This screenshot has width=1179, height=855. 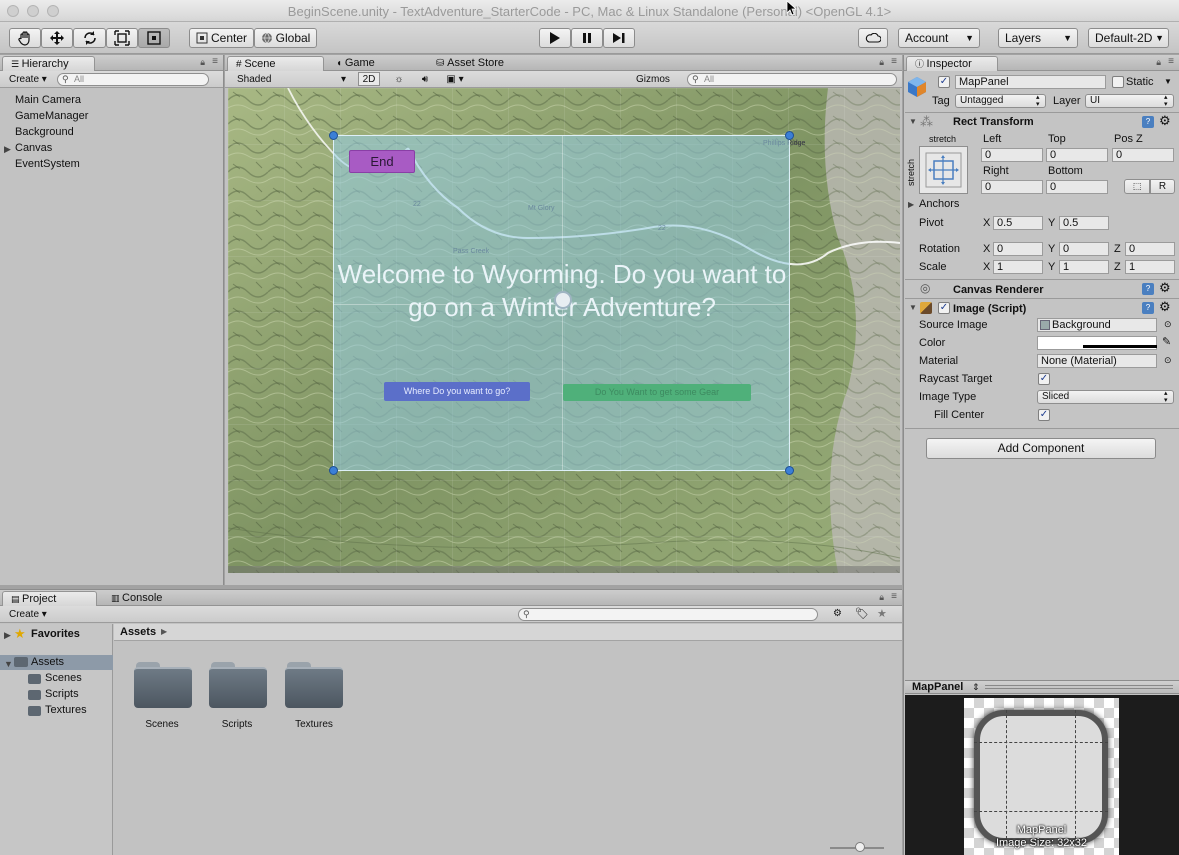 I want to click on resize-handle-top-left, so click(x=333, y=135).